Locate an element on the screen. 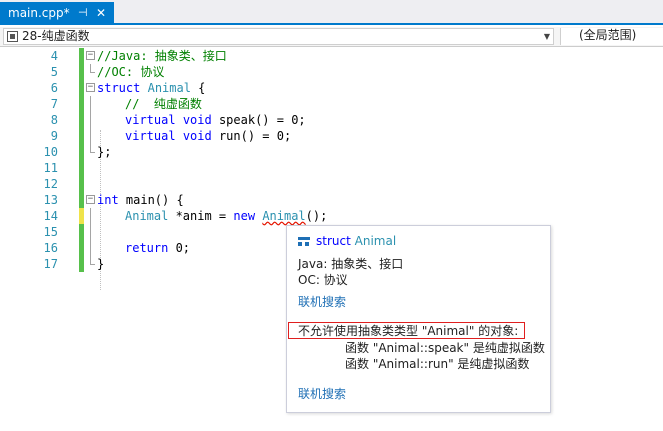 This screenshot has width=663, height=431. code-text: *anim = is located at coordinates (201, 216).